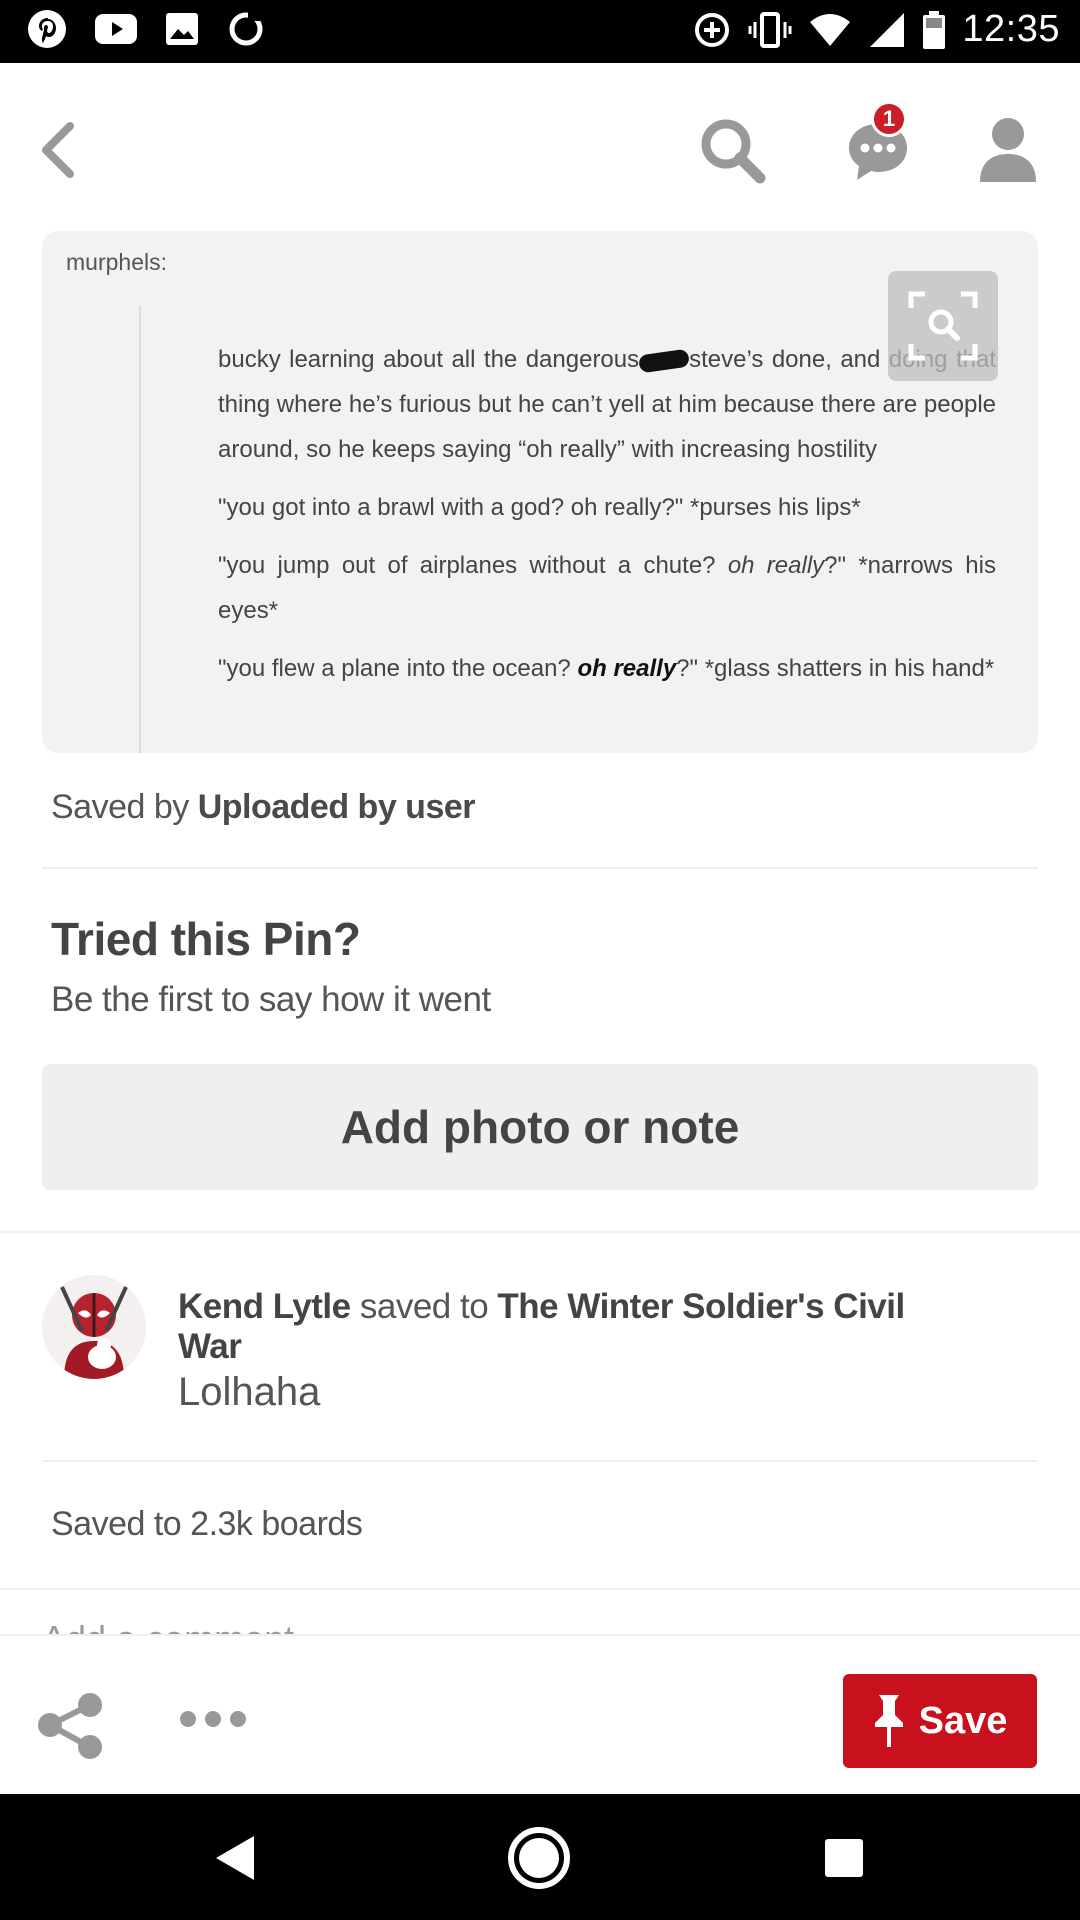  Describe the element at coordinates (540, 1714) in the screenshot. I see `action-bar: Save` at that location.